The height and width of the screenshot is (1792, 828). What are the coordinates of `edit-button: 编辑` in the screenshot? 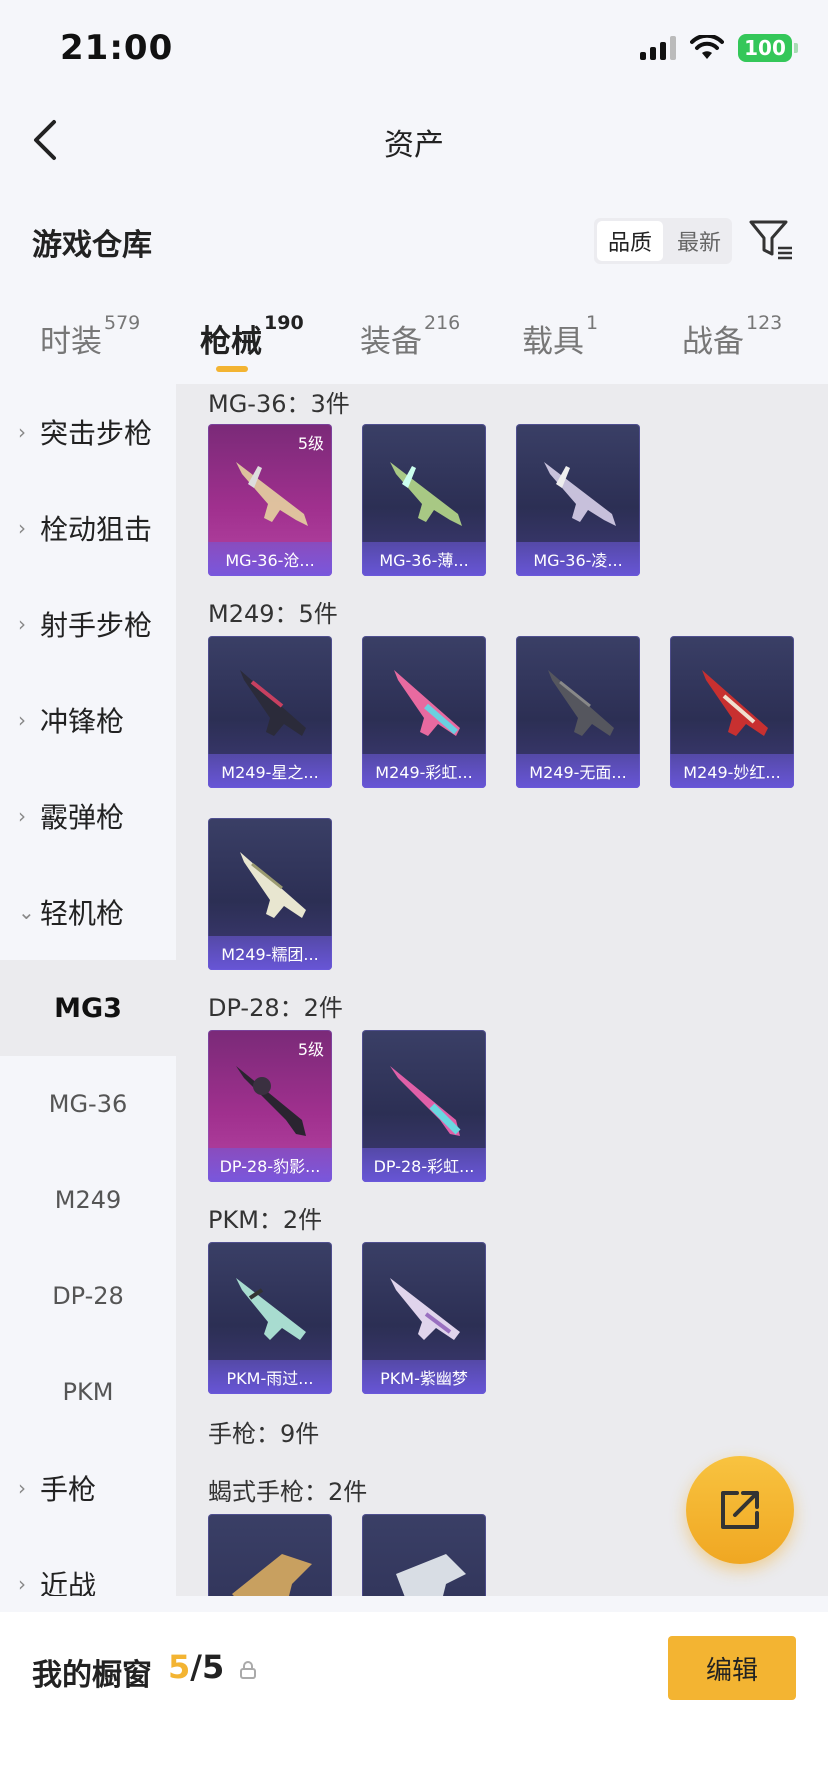 It's located at (732, 1668).